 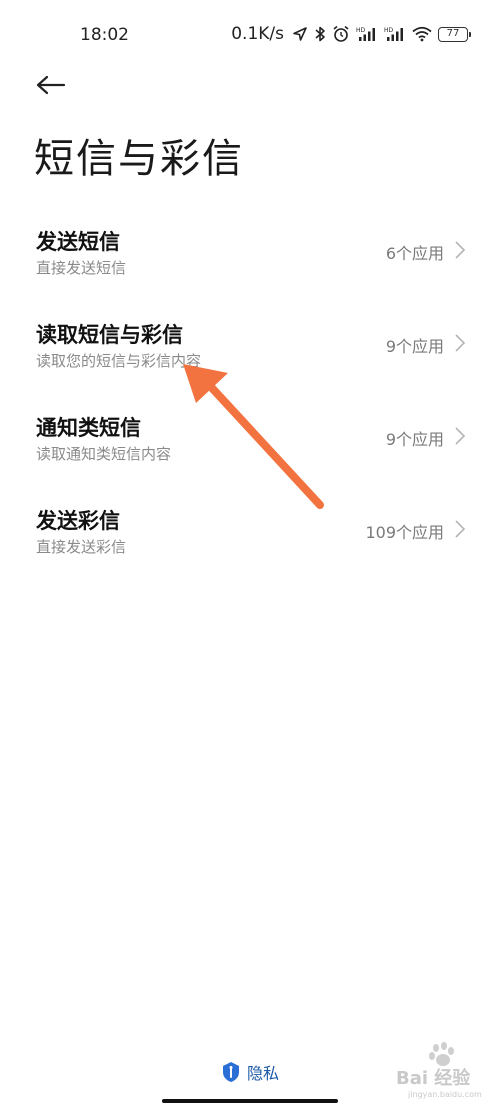 I want to click on signal-hd-1-icon: HD, so click(x=365, y=34).